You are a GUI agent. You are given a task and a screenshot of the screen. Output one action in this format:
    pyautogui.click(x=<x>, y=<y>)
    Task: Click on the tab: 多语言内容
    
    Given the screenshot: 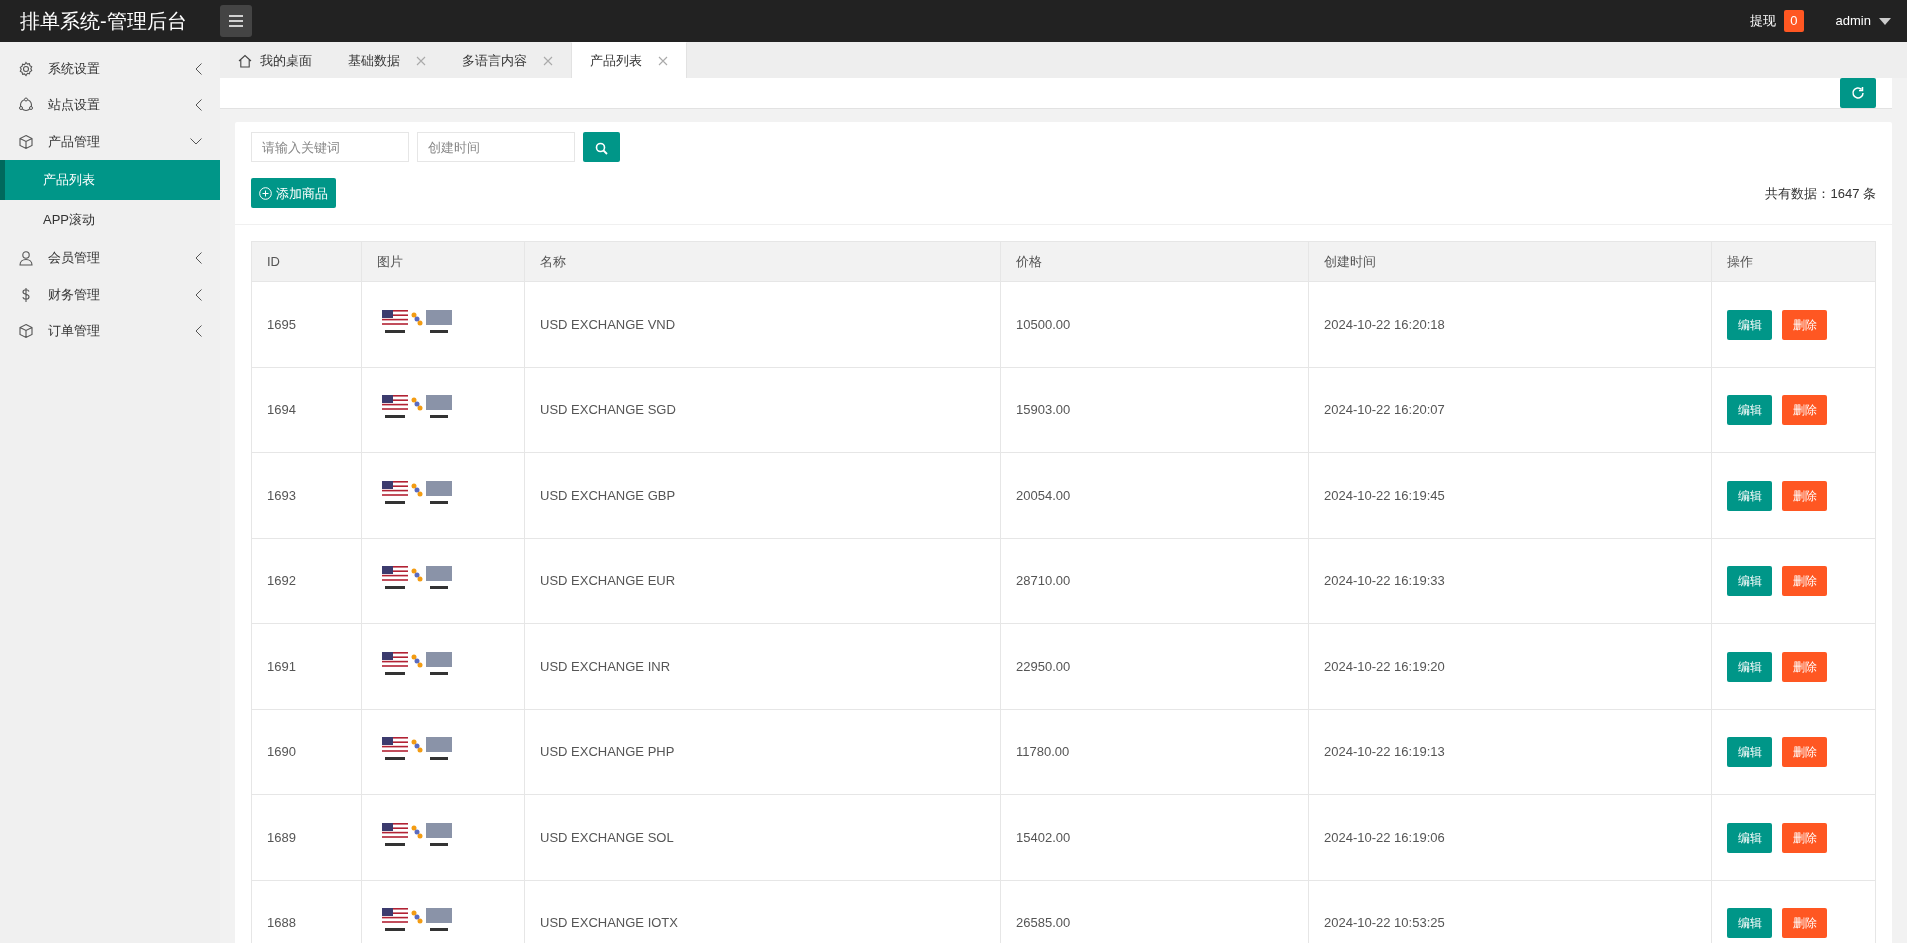 What is the action you would take?
    pyautogui.click(x=507, y=60)
    